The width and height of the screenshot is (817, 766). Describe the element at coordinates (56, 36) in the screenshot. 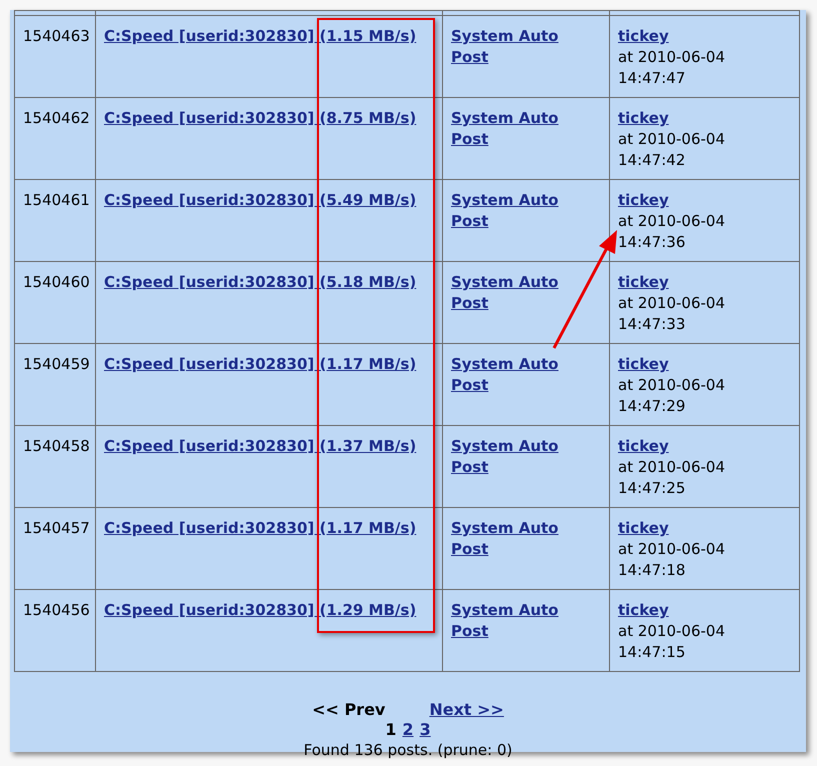

I see `post-id: 1540463` at that location.